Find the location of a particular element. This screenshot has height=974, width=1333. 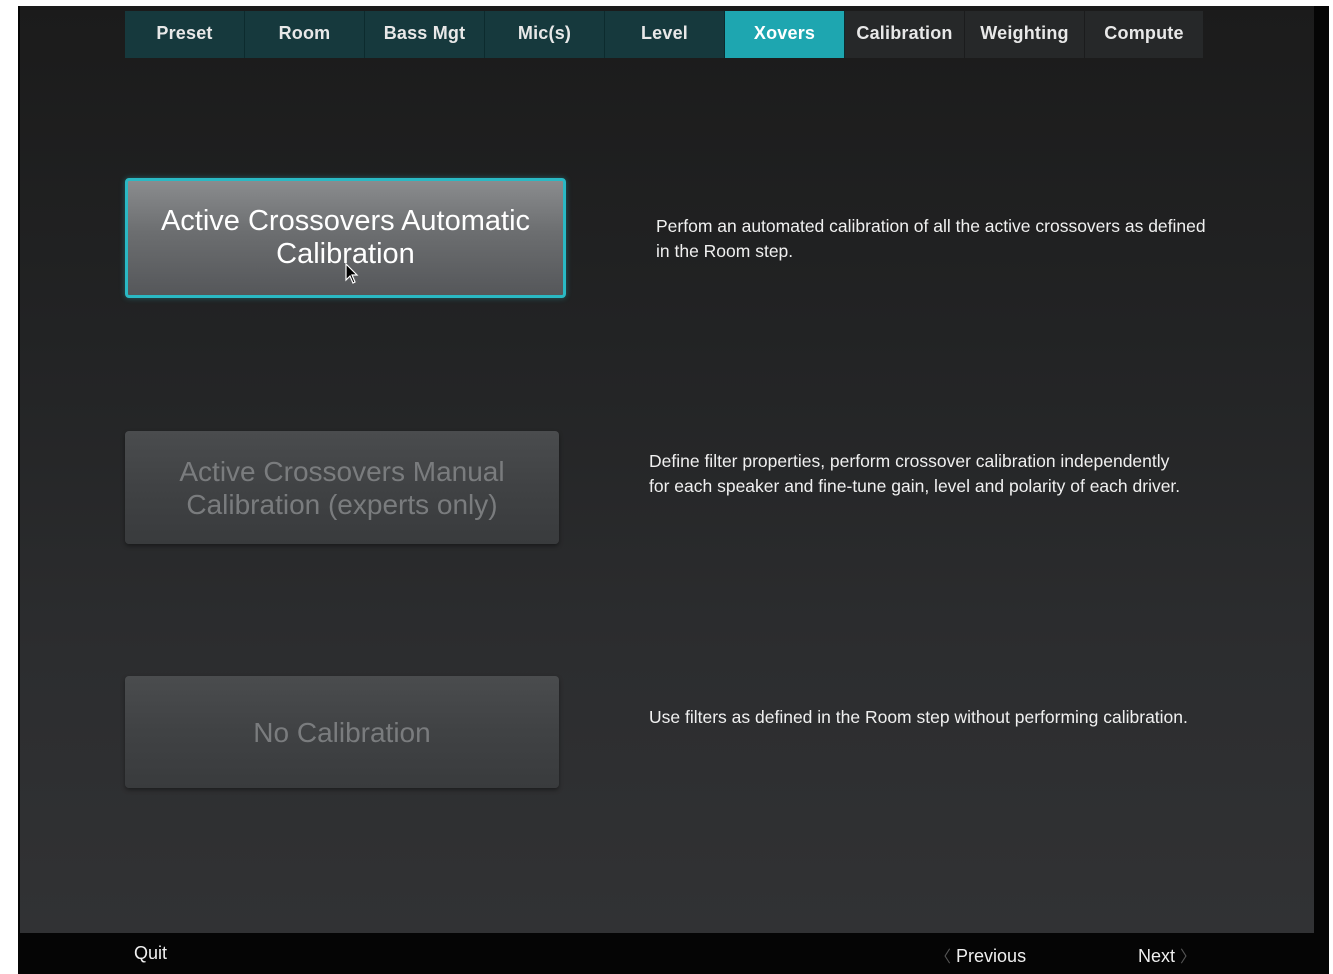

manual-calibration-line1: Active Crossovers Manual is located at coordinates (342, 471).